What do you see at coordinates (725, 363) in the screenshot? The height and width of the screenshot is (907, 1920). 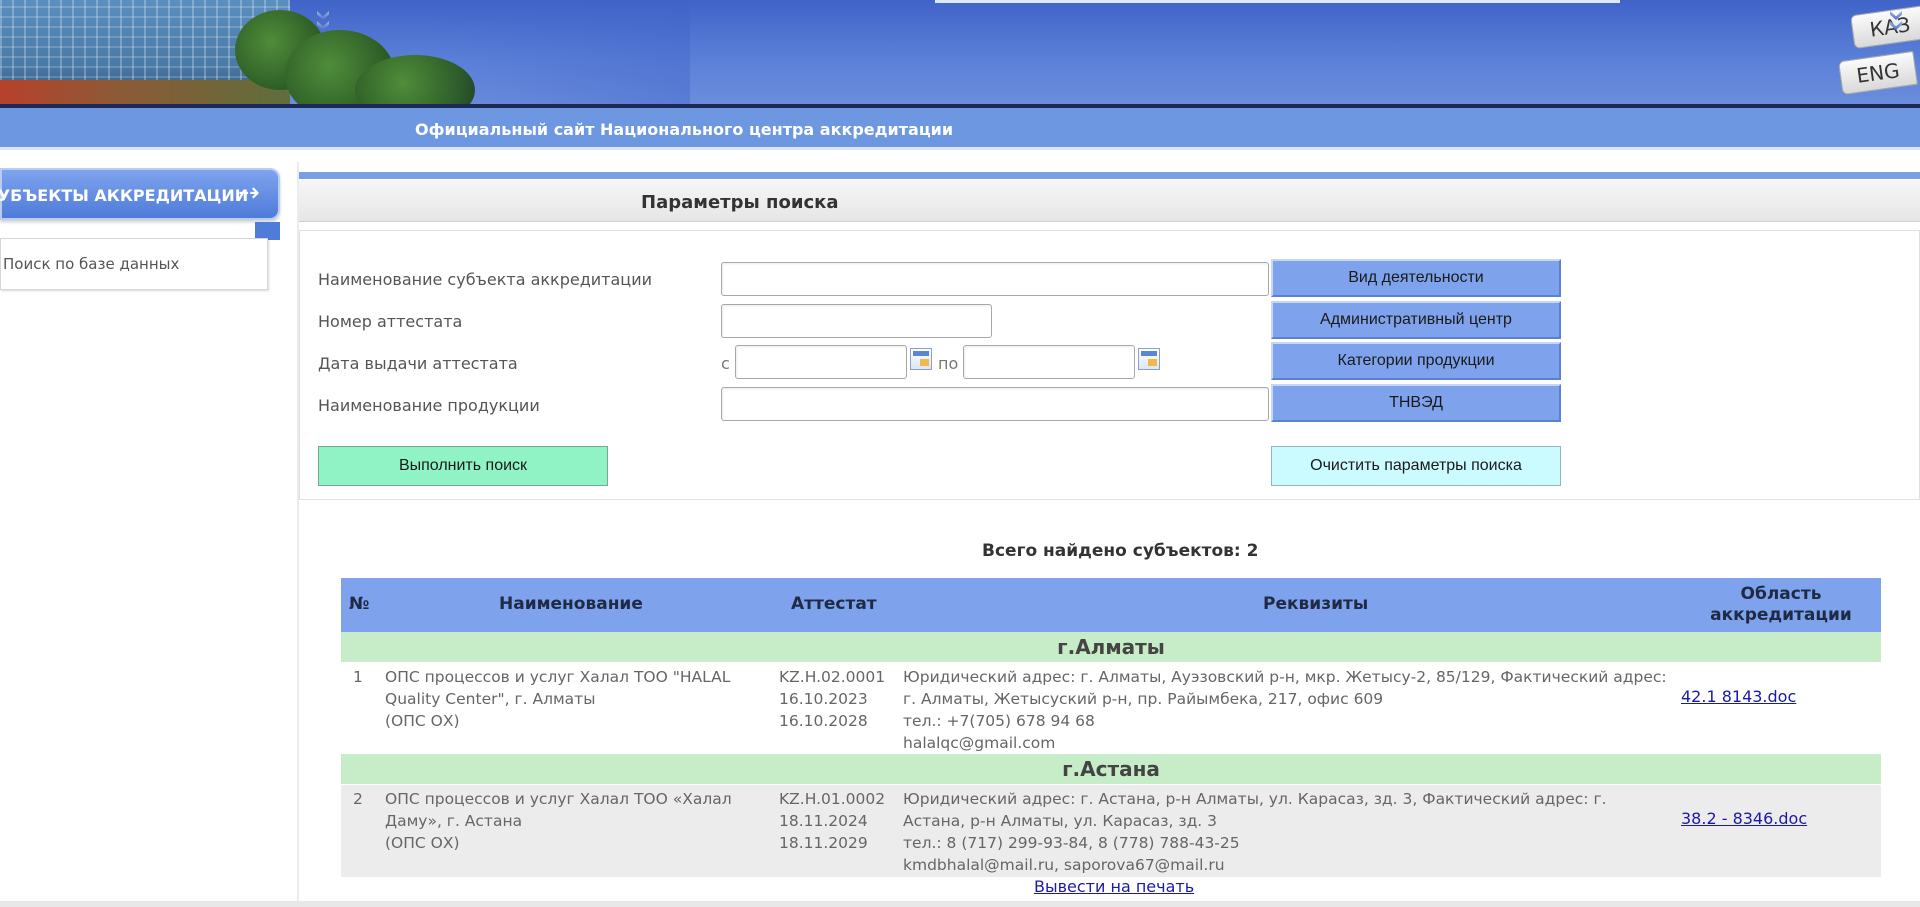 I see `date-from-label: с` at bounding box center [725, 363].